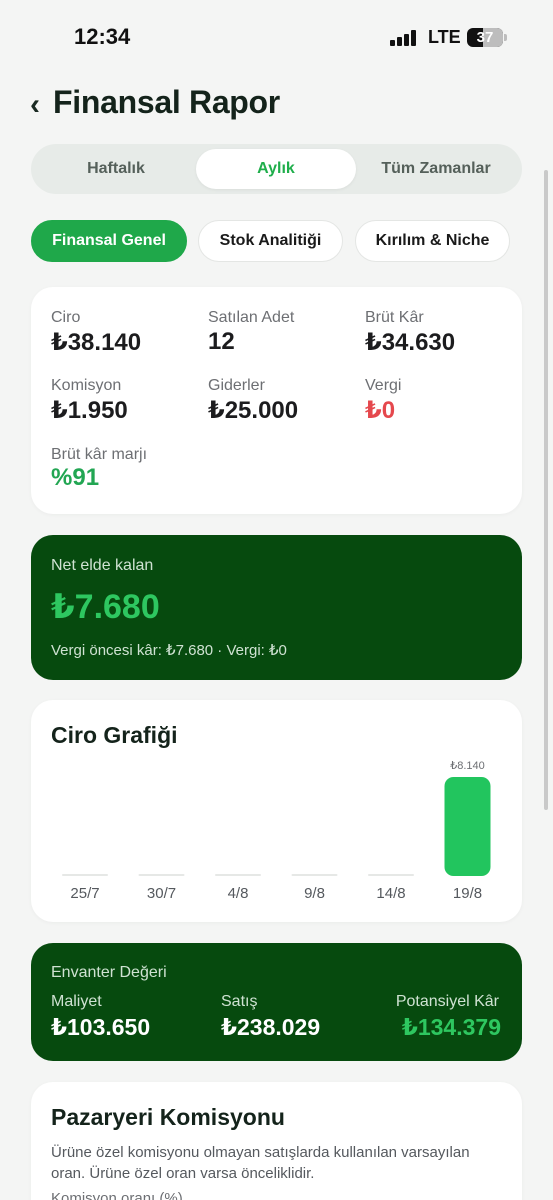 Image resolution: width=553 pixels, height=1200 pixels. Describe the element at coordinates (84, 893) in the screenshot. I see `chart-x-tick-label: 25/7` at that location.